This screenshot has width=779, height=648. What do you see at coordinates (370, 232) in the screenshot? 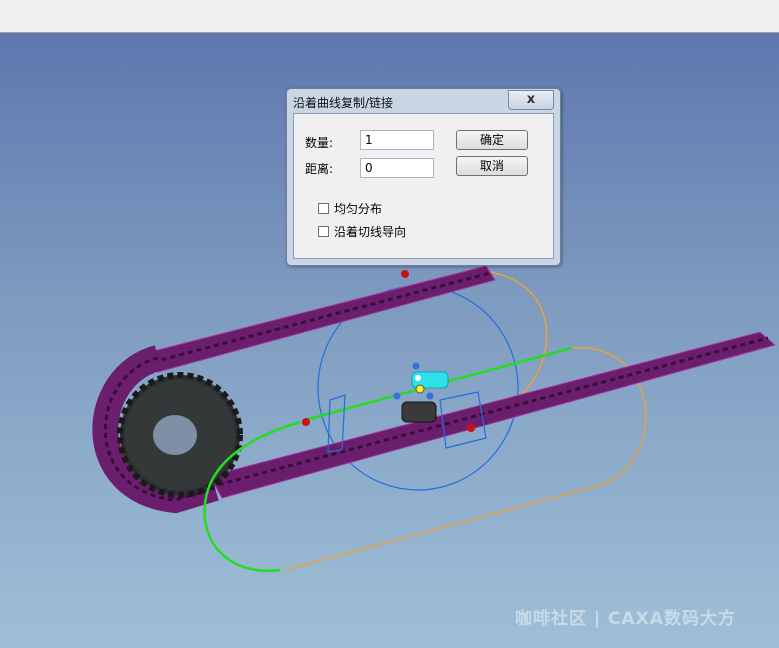
I see `tangent-orient-label: 沿着切线导向` at bounding box center [370, 232].